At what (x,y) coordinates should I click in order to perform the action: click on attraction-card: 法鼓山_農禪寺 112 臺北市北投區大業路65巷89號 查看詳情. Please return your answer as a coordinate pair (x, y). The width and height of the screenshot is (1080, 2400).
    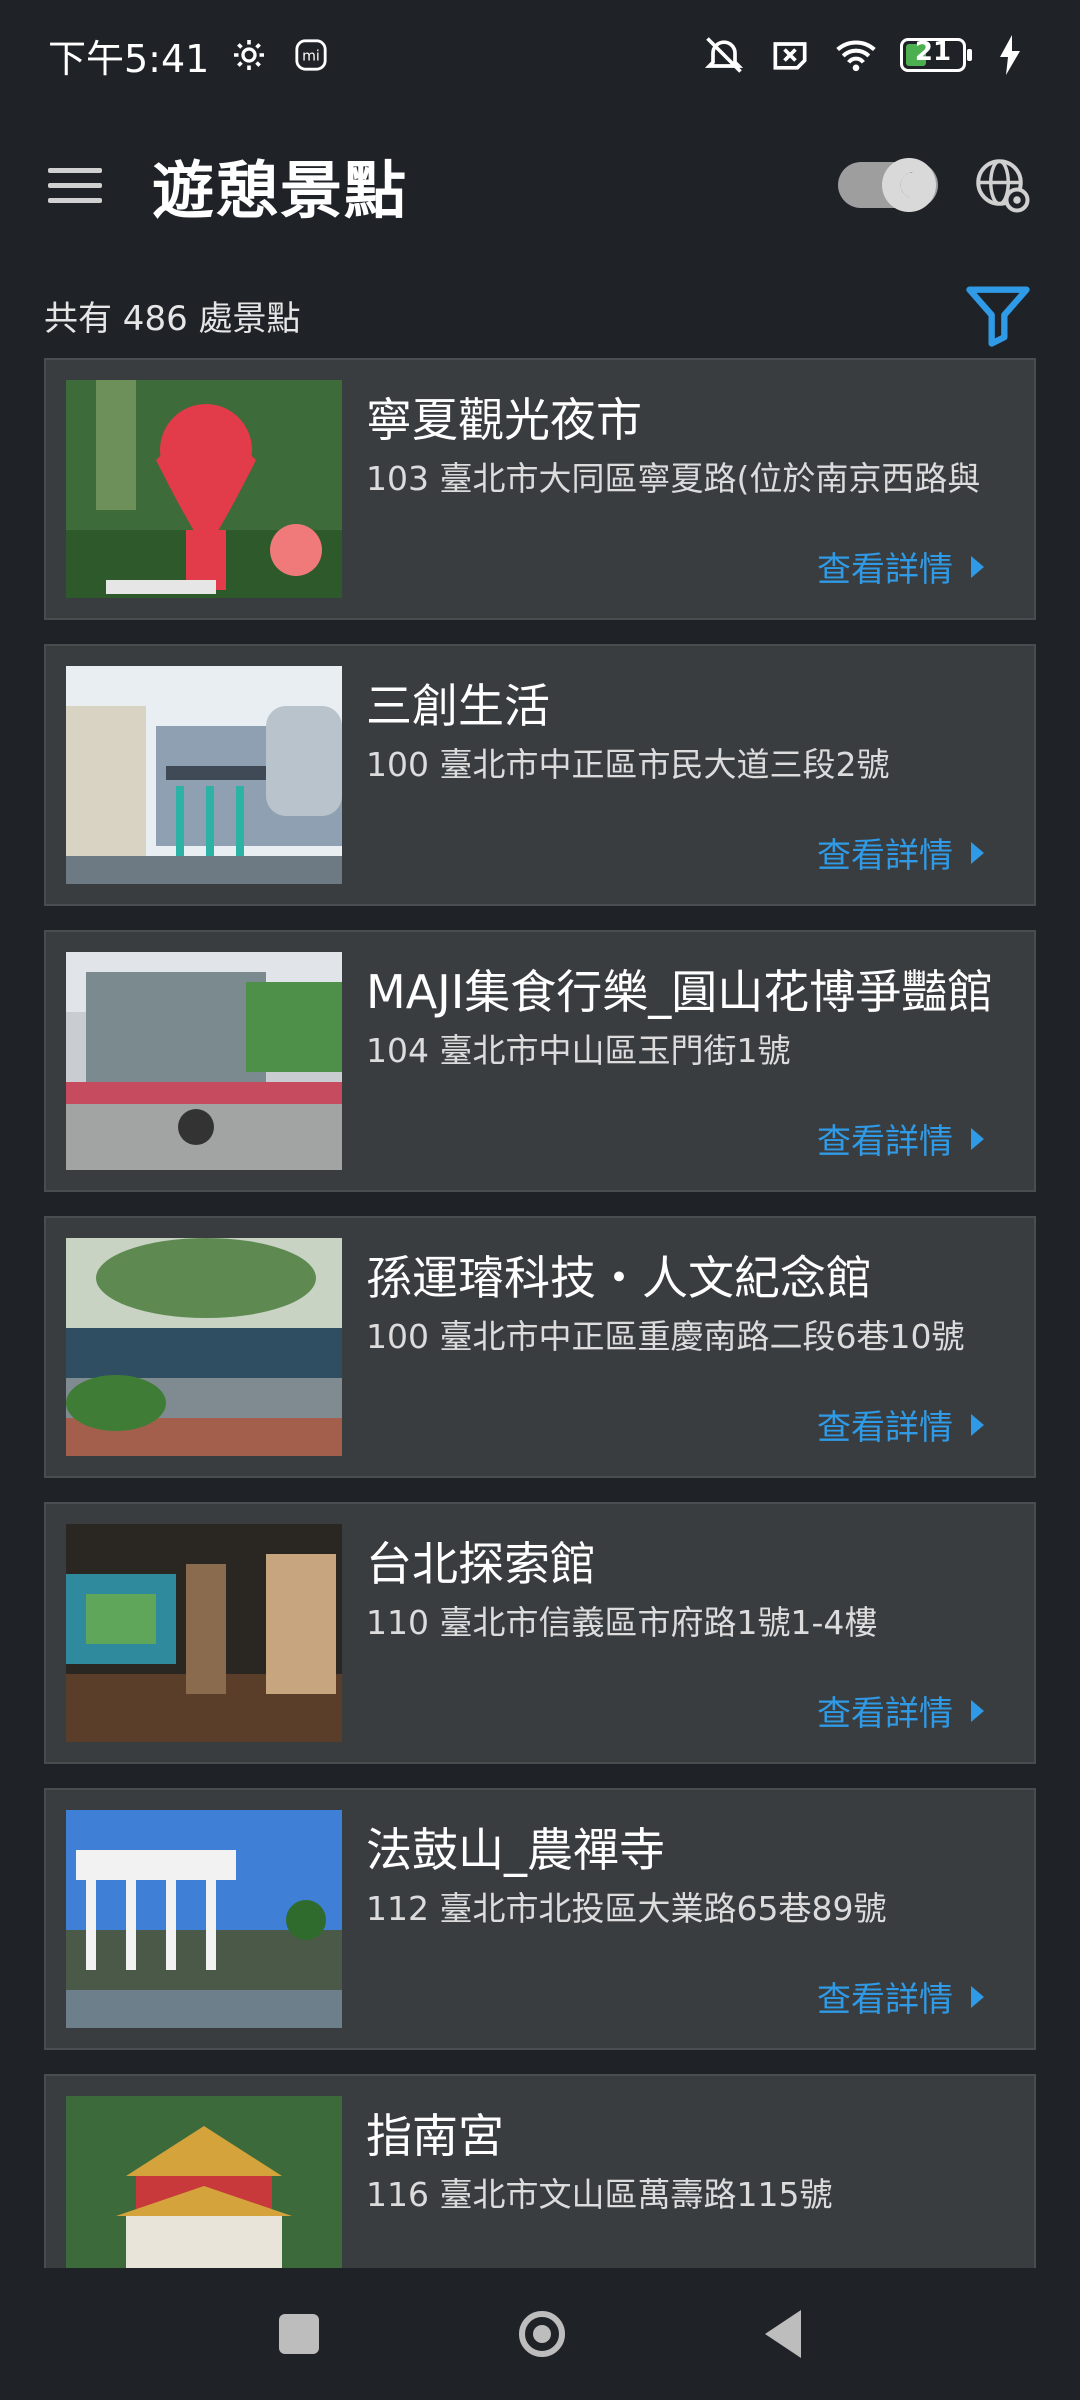
    Looking at the image, I should click on (540, 1919).